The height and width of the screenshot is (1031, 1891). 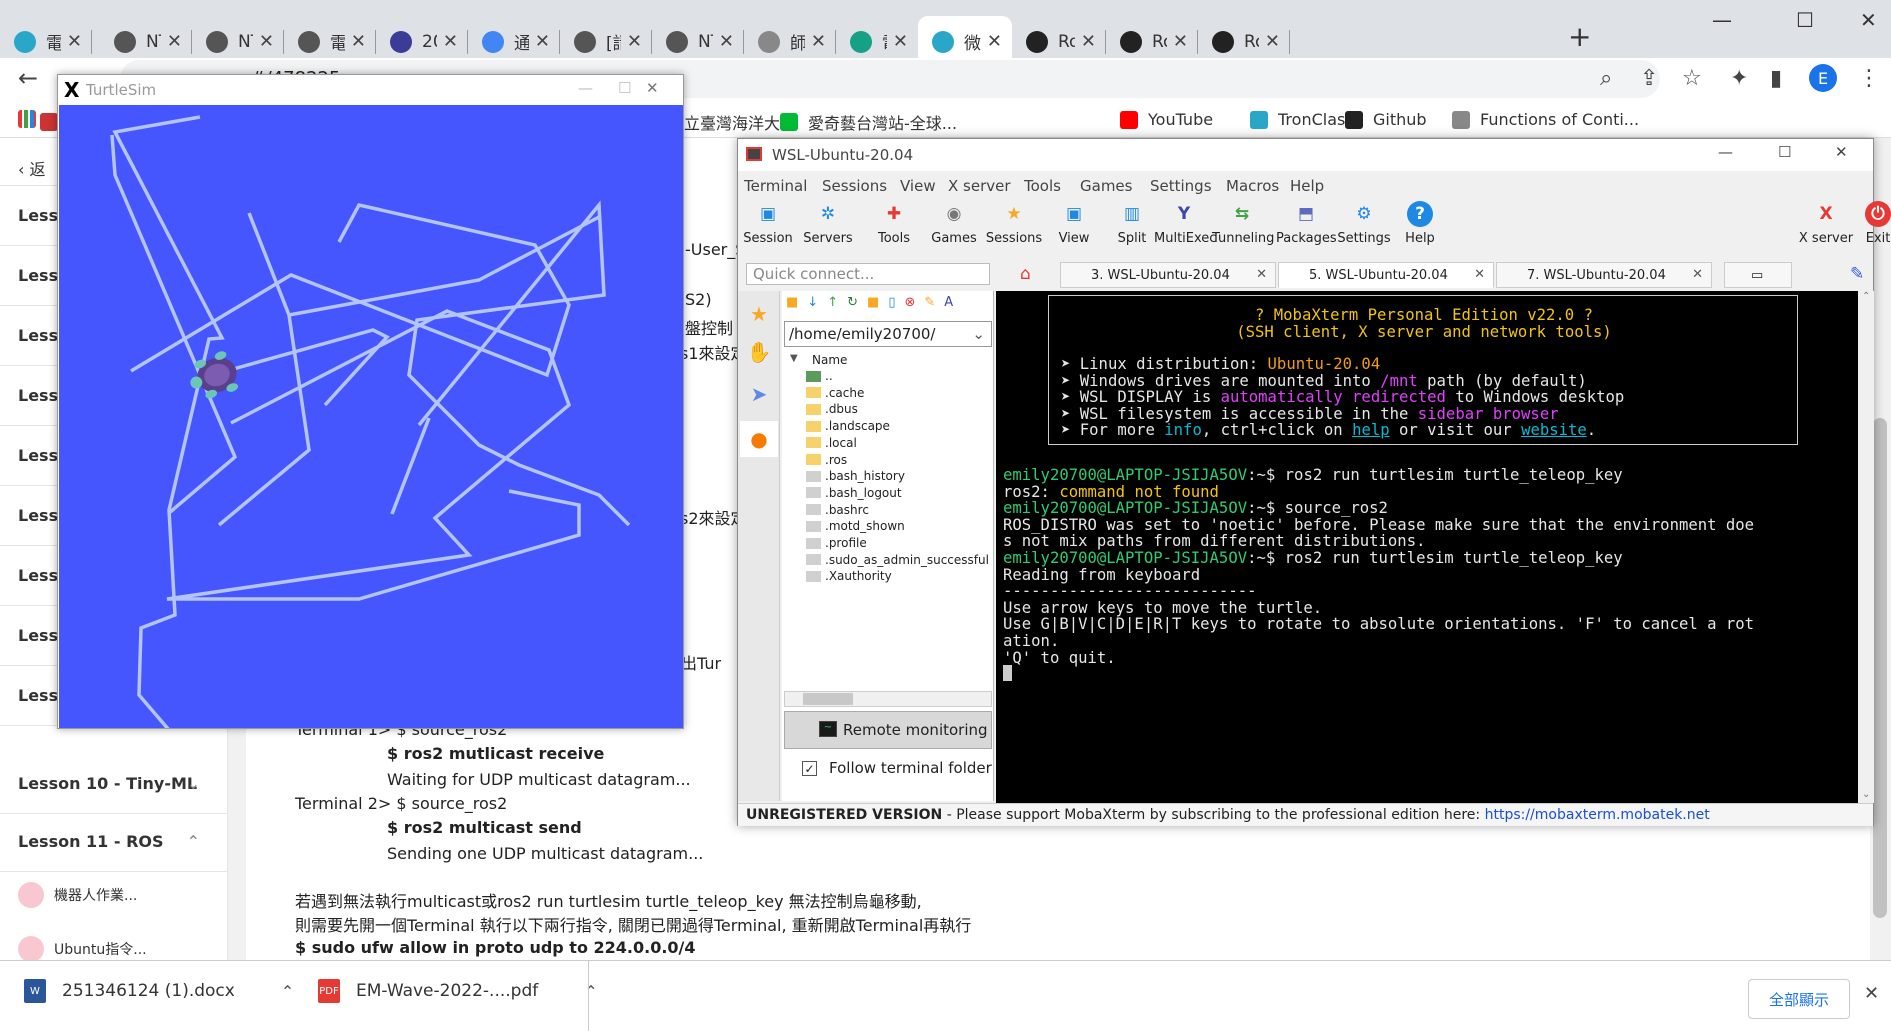 I want to click on file-item: .sudo_as_admin_successful, so click(x=897, y=560).